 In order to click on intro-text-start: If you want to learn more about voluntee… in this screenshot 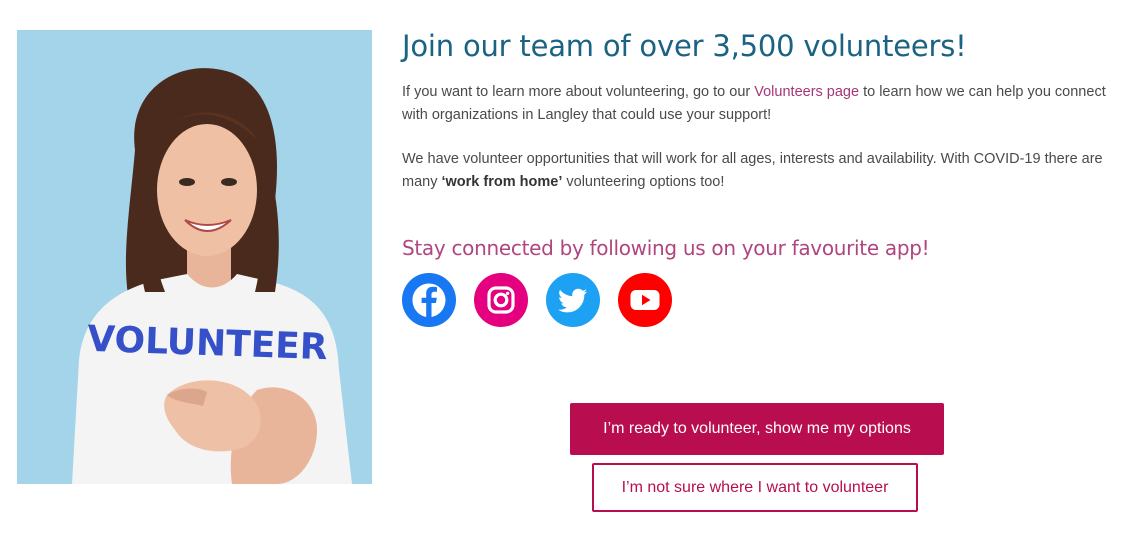, I will do `click(578, 92)`.